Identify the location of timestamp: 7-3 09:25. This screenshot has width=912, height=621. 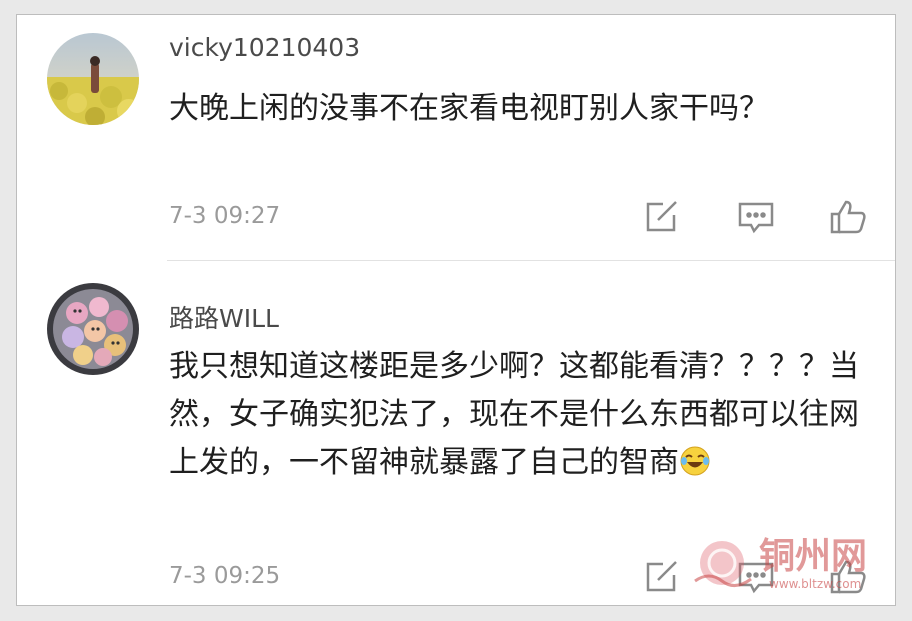
(225, 576).